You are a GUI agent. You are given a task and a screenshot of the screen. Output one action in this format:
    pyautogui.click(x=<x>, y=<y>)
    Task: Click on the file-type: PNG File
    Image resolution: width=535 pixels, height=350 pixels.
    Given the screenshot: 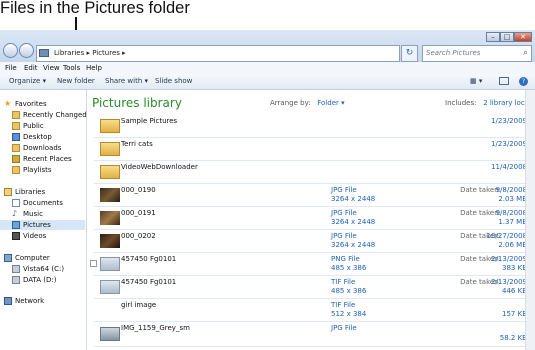 What is the action you would take?
    pyautogui.click(x=345, y=259)
    